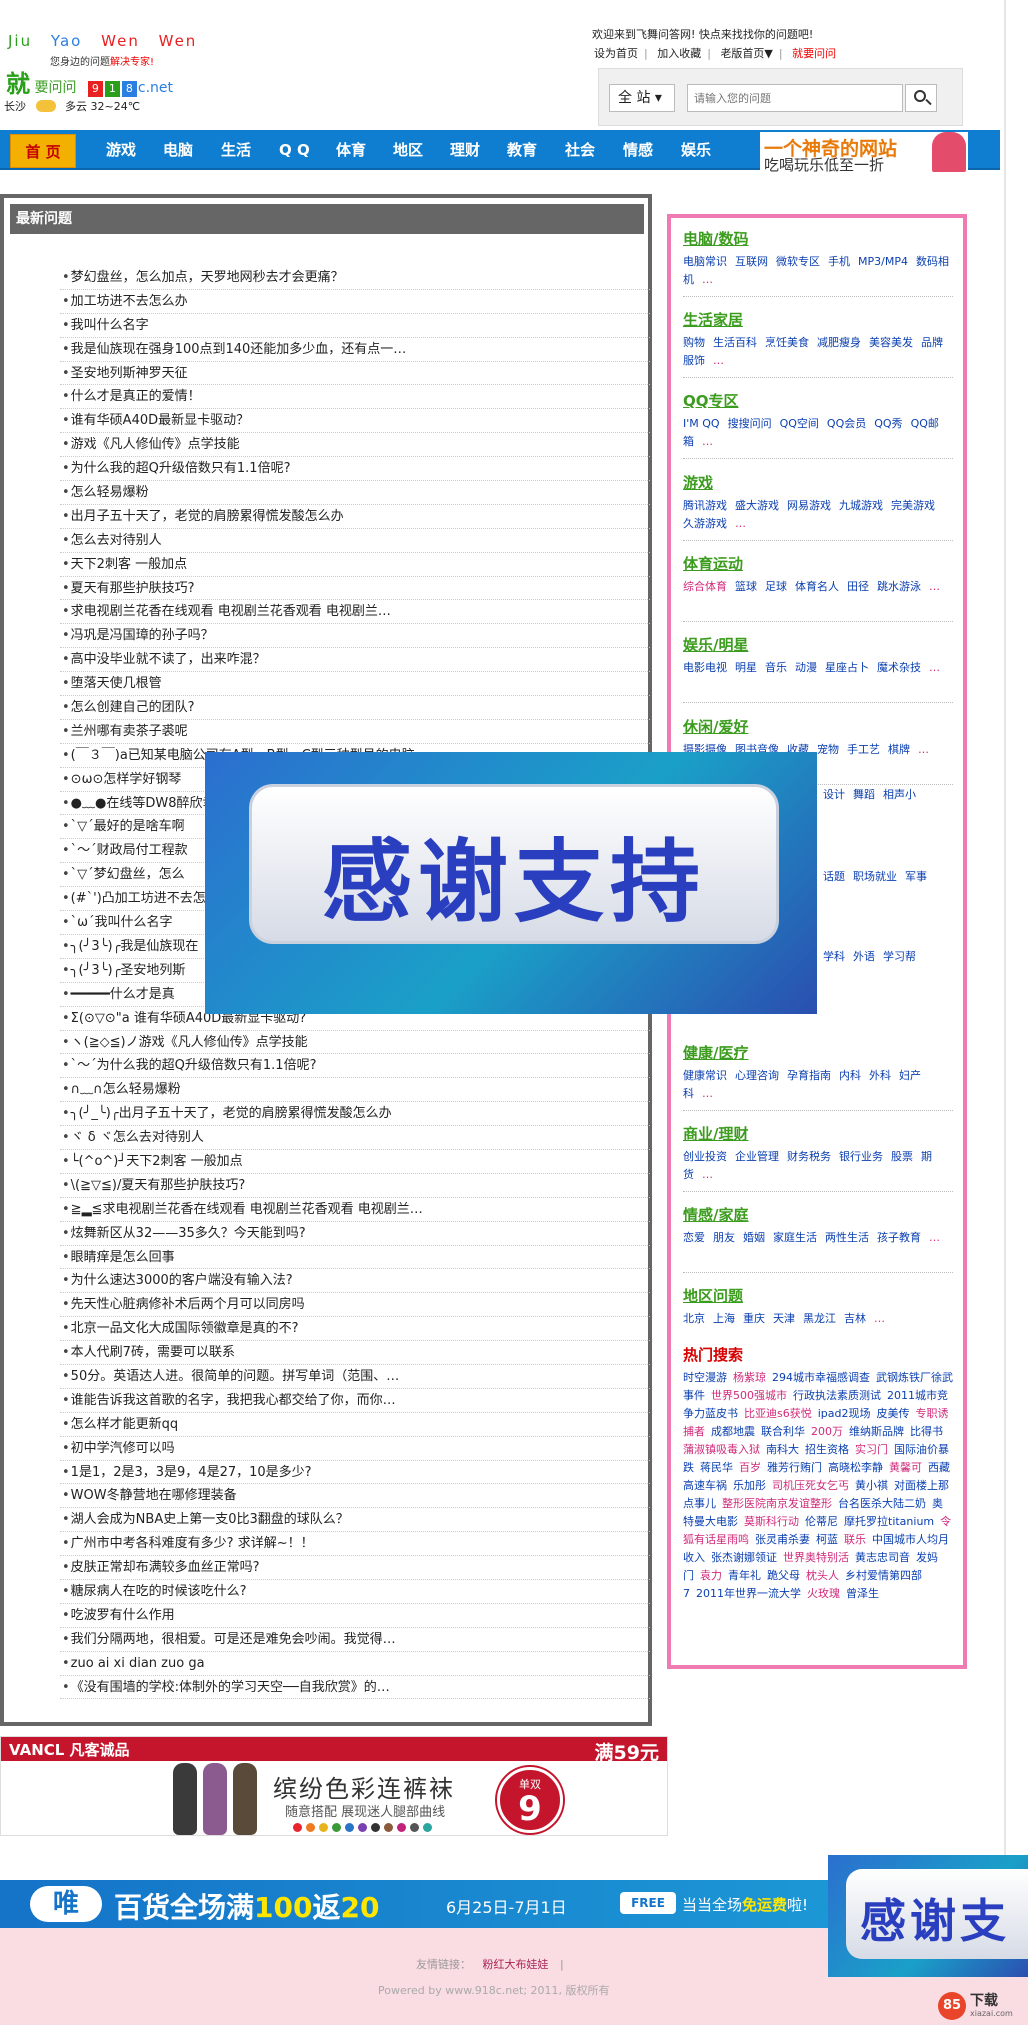 This screenshot has width=1028, height=2025. I want to click on category-title: 健康/医疗, so click(818, 1052).